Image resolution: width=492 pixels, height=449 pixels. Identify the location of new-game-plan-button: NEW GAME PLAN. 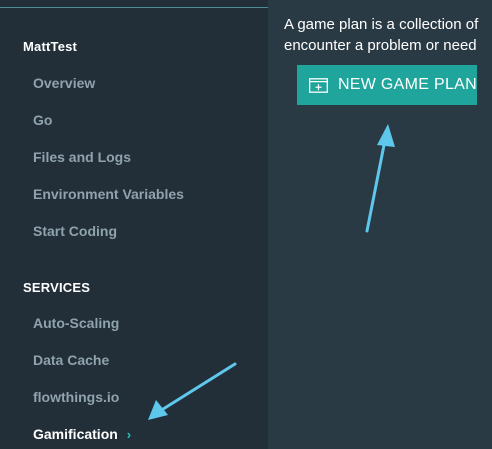
(387, 85).